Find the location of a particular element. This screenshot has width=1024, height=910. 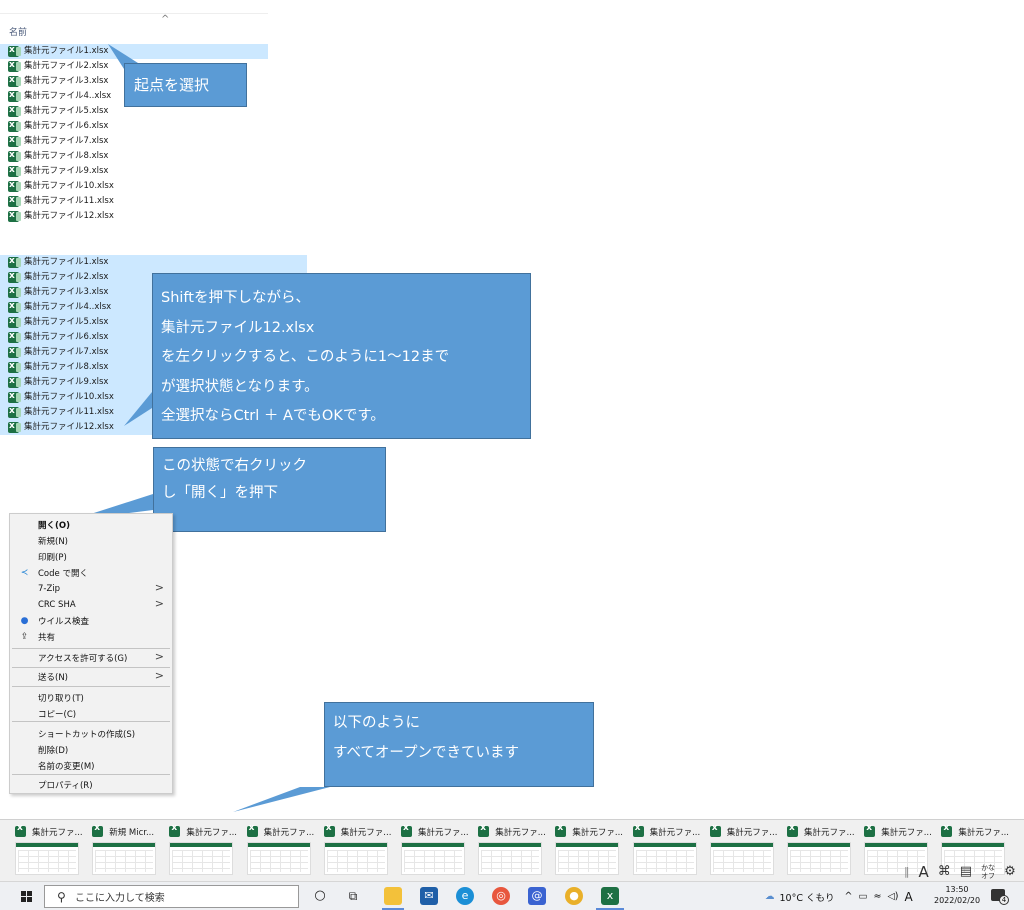

menu-item: CRC SHA > is located at coordinates (91, 605).